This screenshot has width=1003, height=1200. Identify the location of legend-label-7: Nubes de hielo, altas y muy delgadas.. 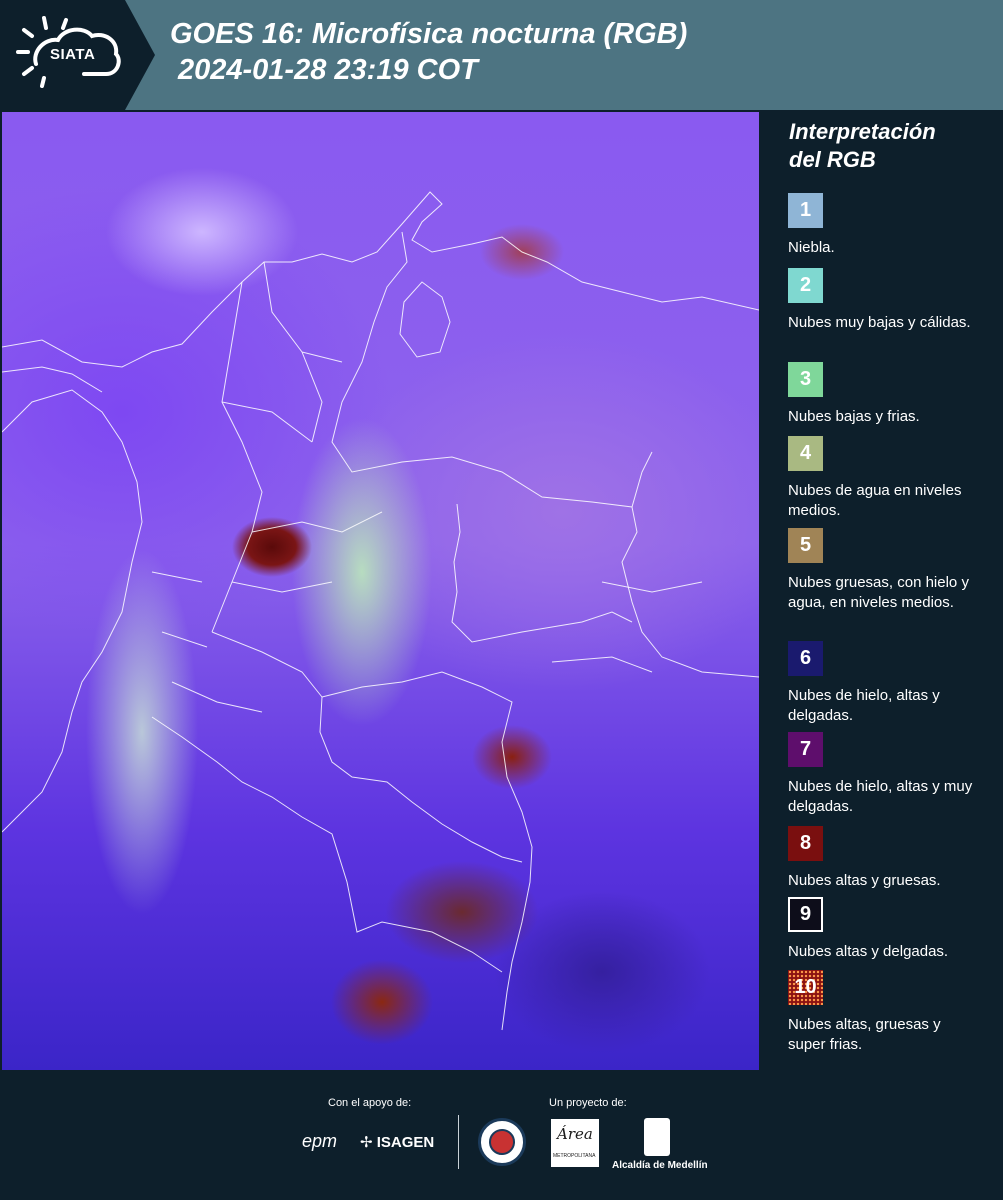
(880, 796).